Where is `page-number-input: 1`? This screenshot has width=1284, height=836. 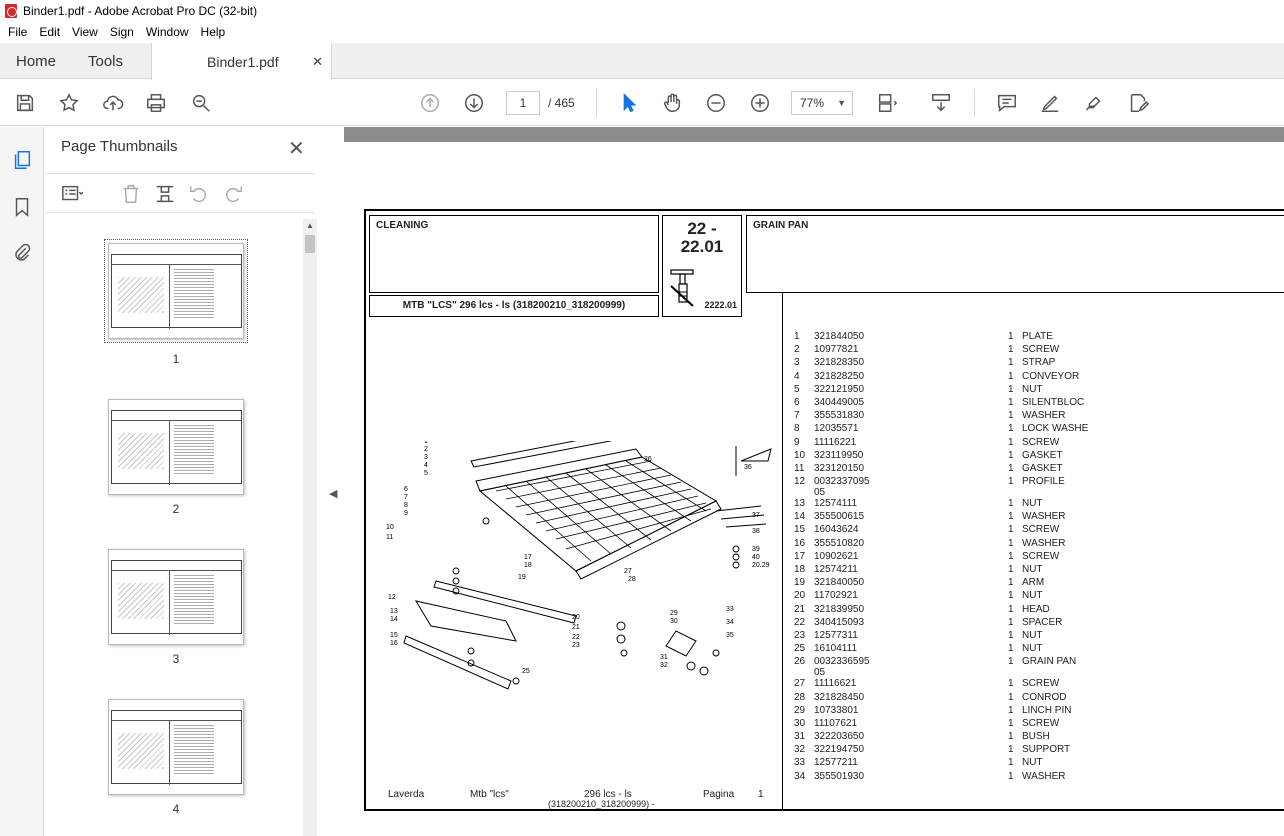
page-number-input: 1 is located at coordinates (523, 103).